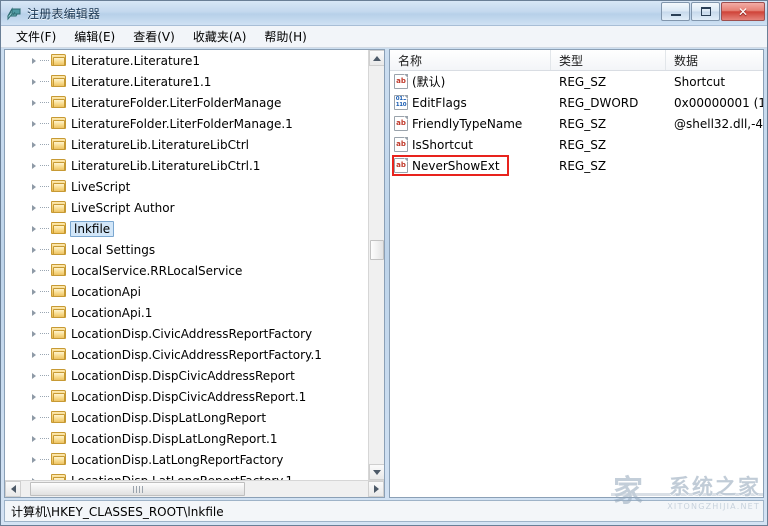  Describe the element at coordinates (186, 396) in the screenshot. I see `tree-node: LocationDisp.DispCivicAddressReport.1` at that location.